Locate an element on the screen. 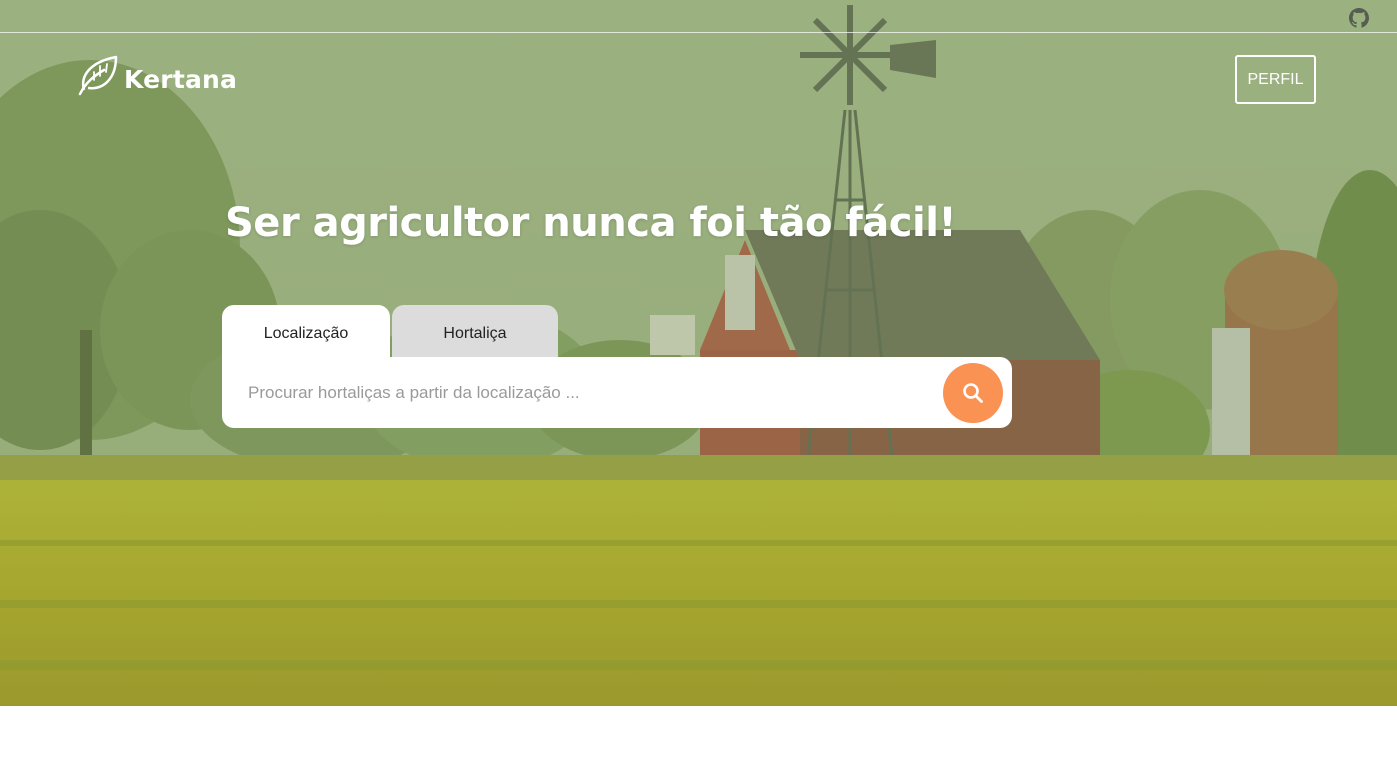 The height and width of the screenshot is (784, 1397). search-icon is located at coordinates (973, 393).